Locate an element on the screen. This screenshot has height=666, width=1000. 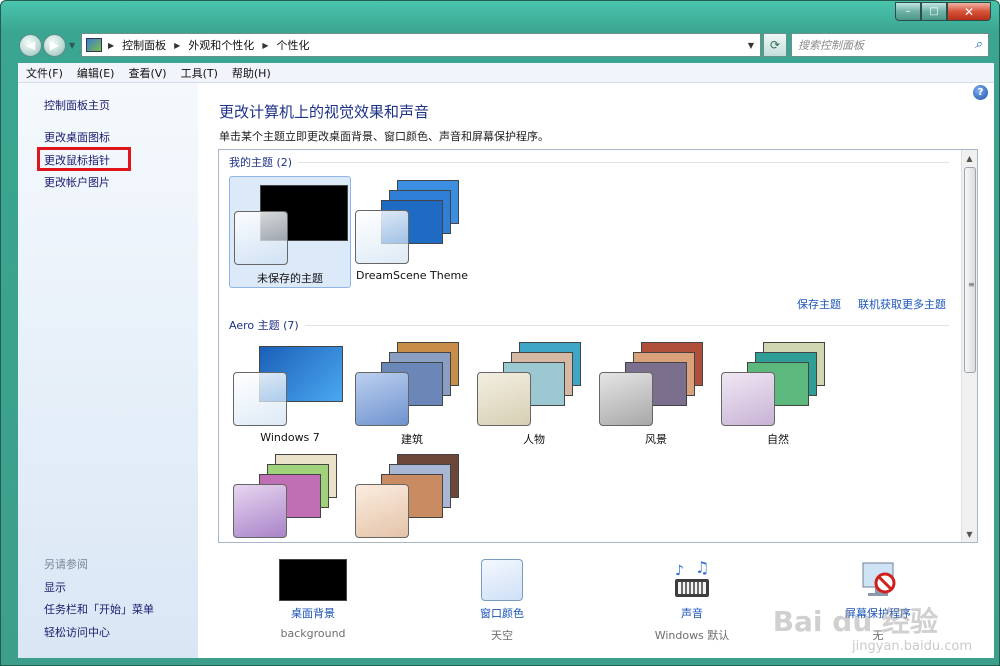
menu-bar: 文件(F) 编辑(E) 查看(V) 工具(T) 帮助(H) is located at coordinates (506, 73).